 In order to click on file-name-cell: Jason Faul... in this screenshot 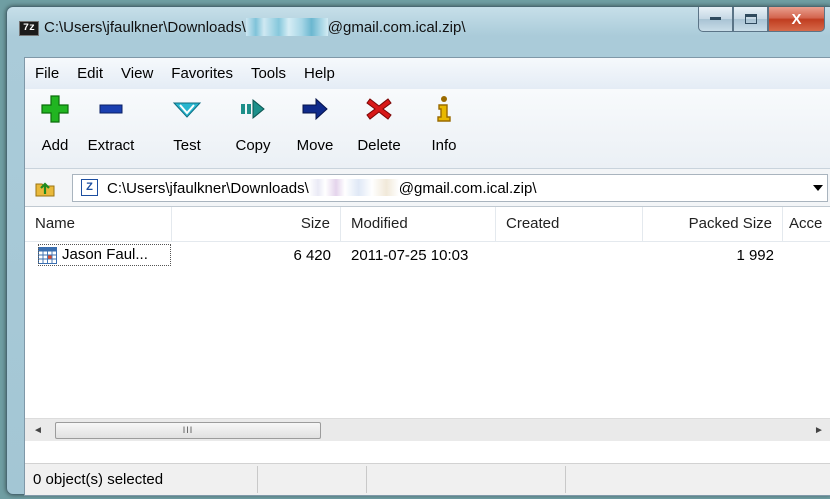, I will do `click(104, 255)`.